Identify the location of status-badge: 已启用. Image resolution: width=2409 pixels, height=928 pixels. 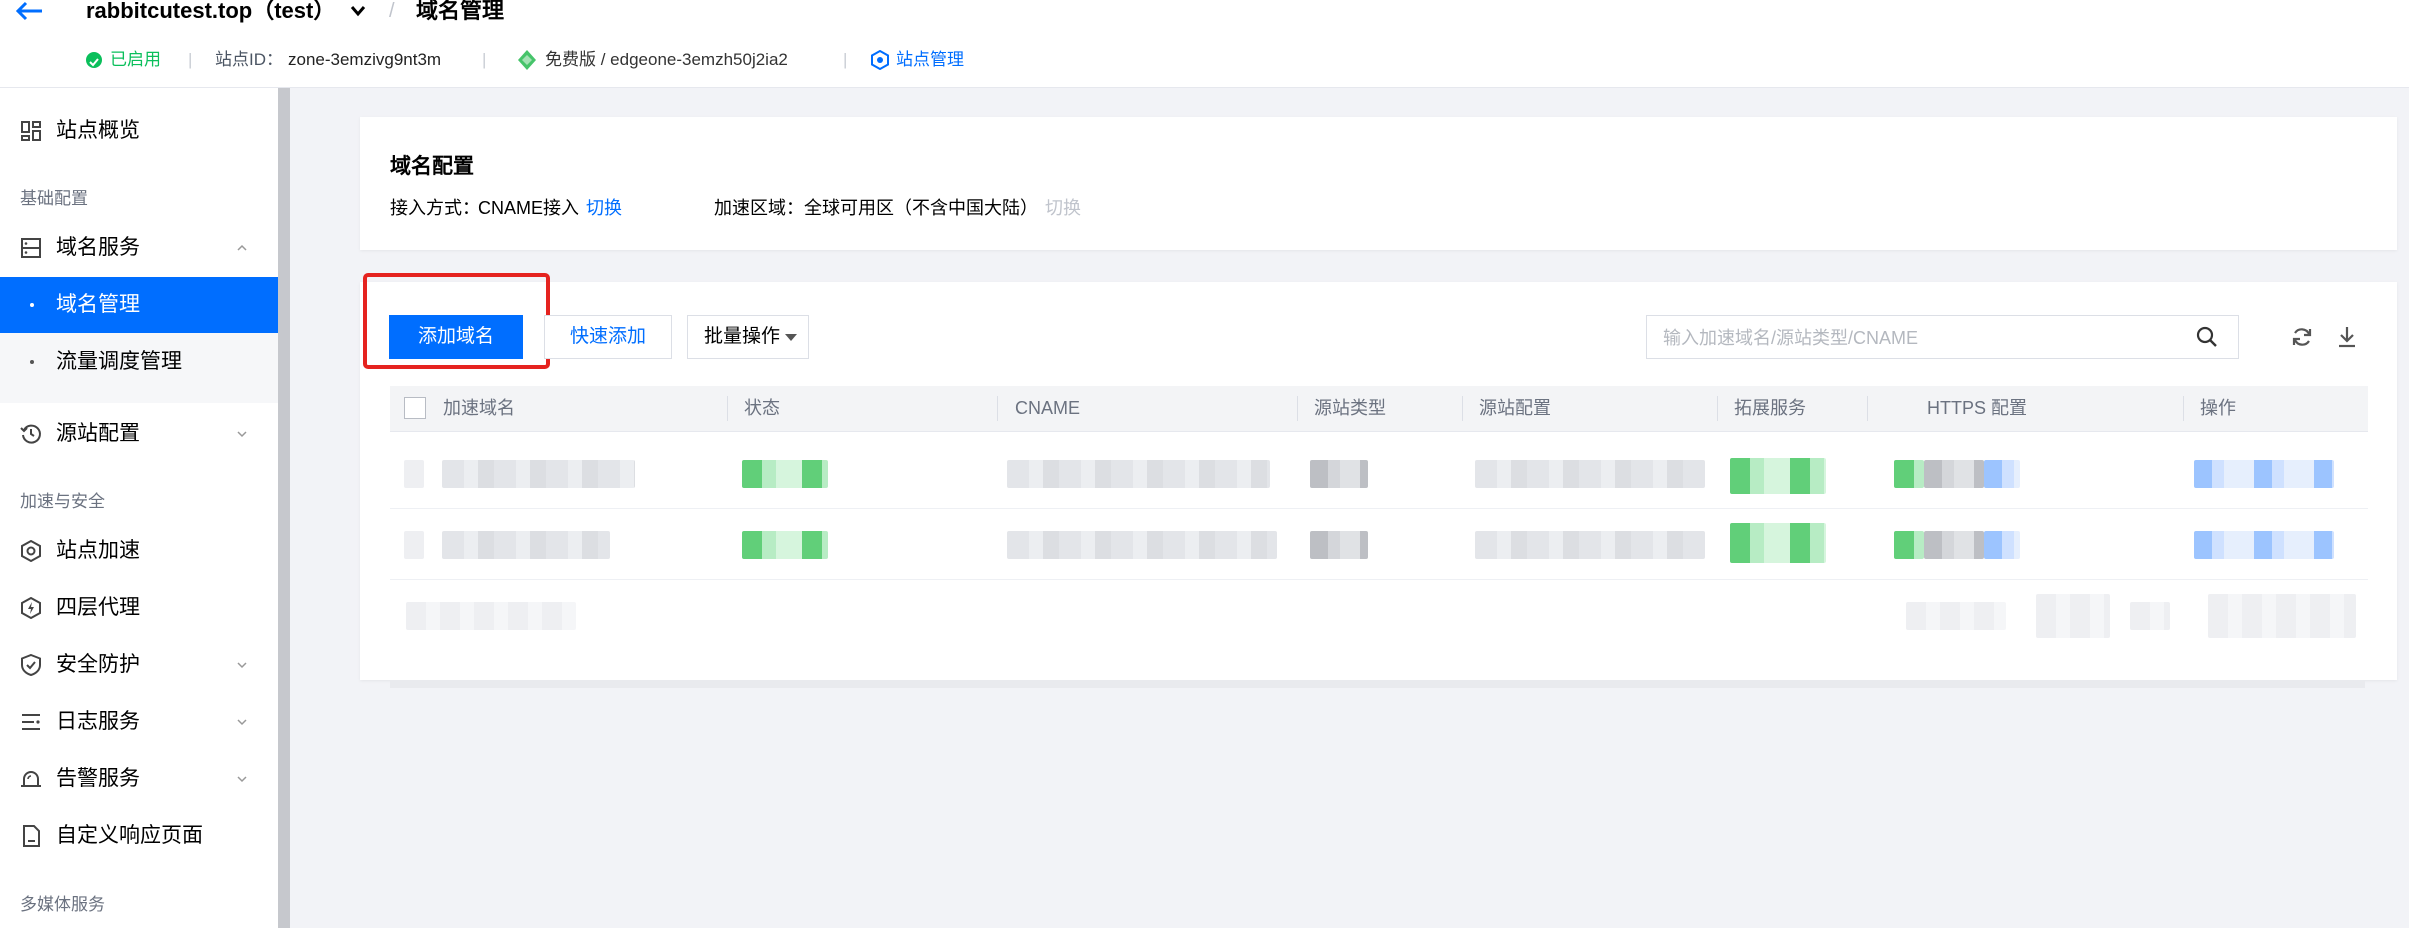
(135, 59).